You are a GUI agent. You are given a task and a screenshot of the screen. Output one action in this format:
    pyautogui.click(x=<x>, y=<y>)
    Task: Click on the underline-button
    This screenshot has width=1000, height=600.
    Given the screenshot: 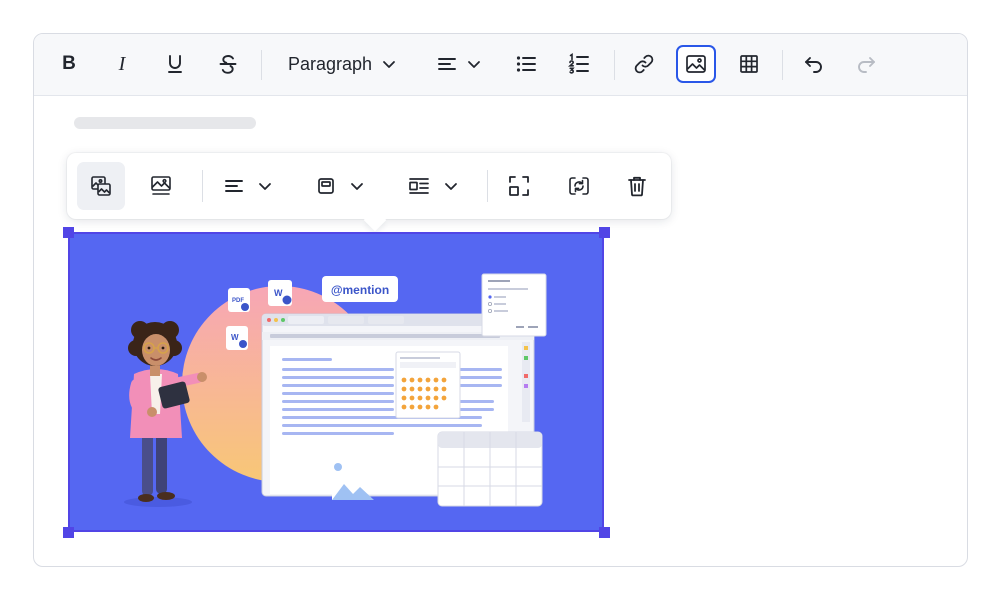 What is the action you would take?
    pyautogui.click(x=175, y=64)
    